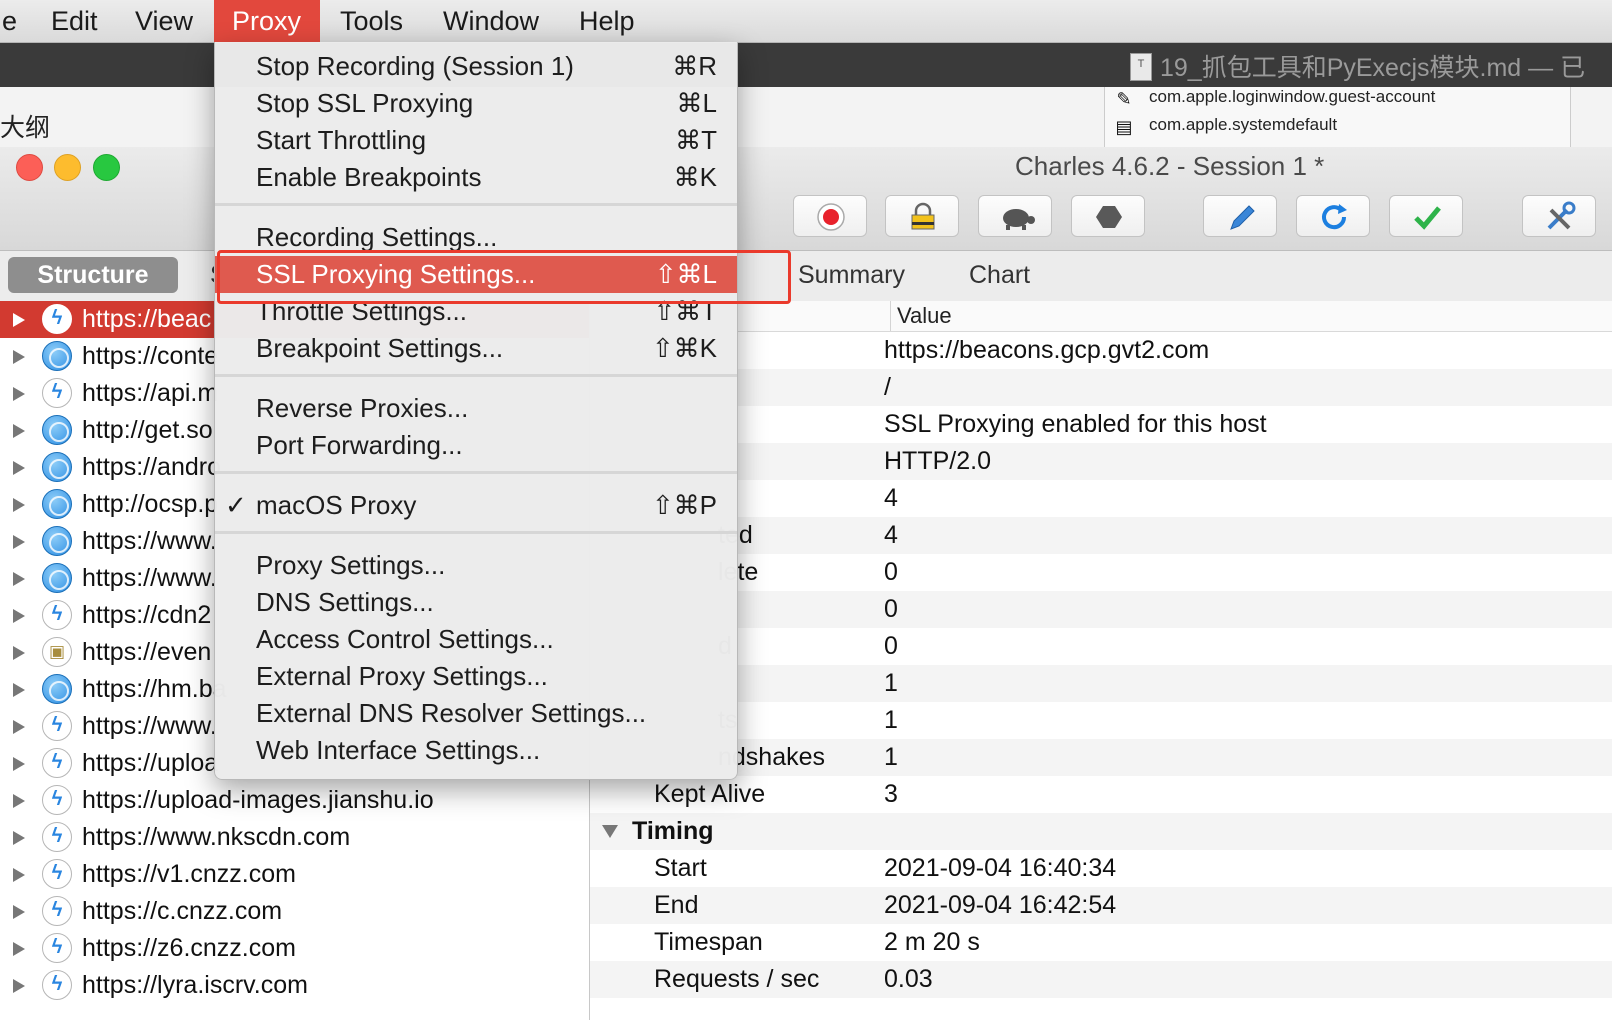 The image size is (1612, 1020). I want to click on menu-proxy: Proxy, so click(267, 21).